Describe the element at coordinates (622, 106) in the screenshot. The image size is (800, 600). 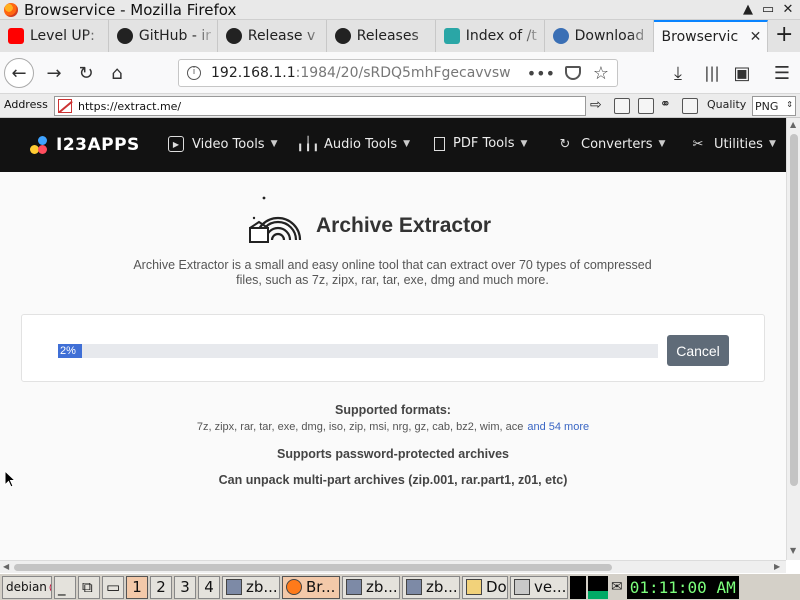
I see `bookmark-icon` at that location.